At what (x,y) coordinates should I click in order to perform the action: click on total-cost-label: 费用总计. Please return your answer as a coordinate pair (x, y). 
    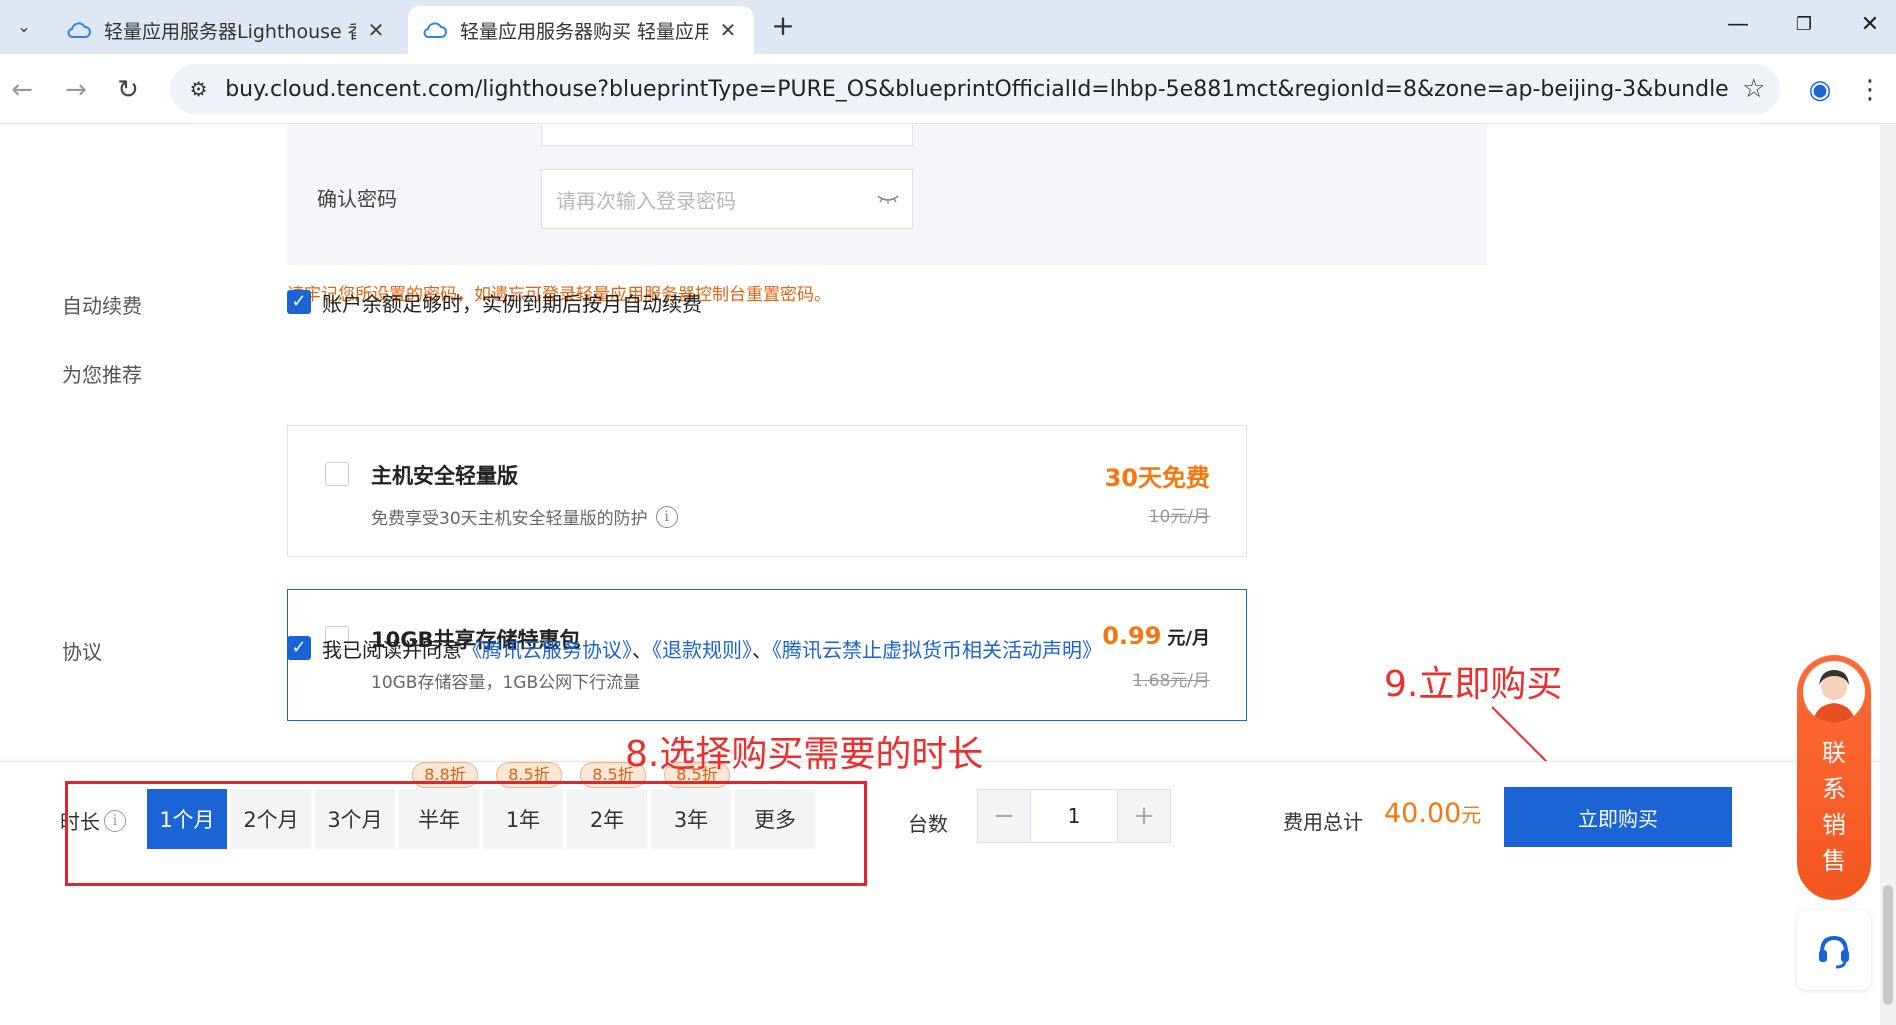
    Looking at the image, I should click on (1323, 822).